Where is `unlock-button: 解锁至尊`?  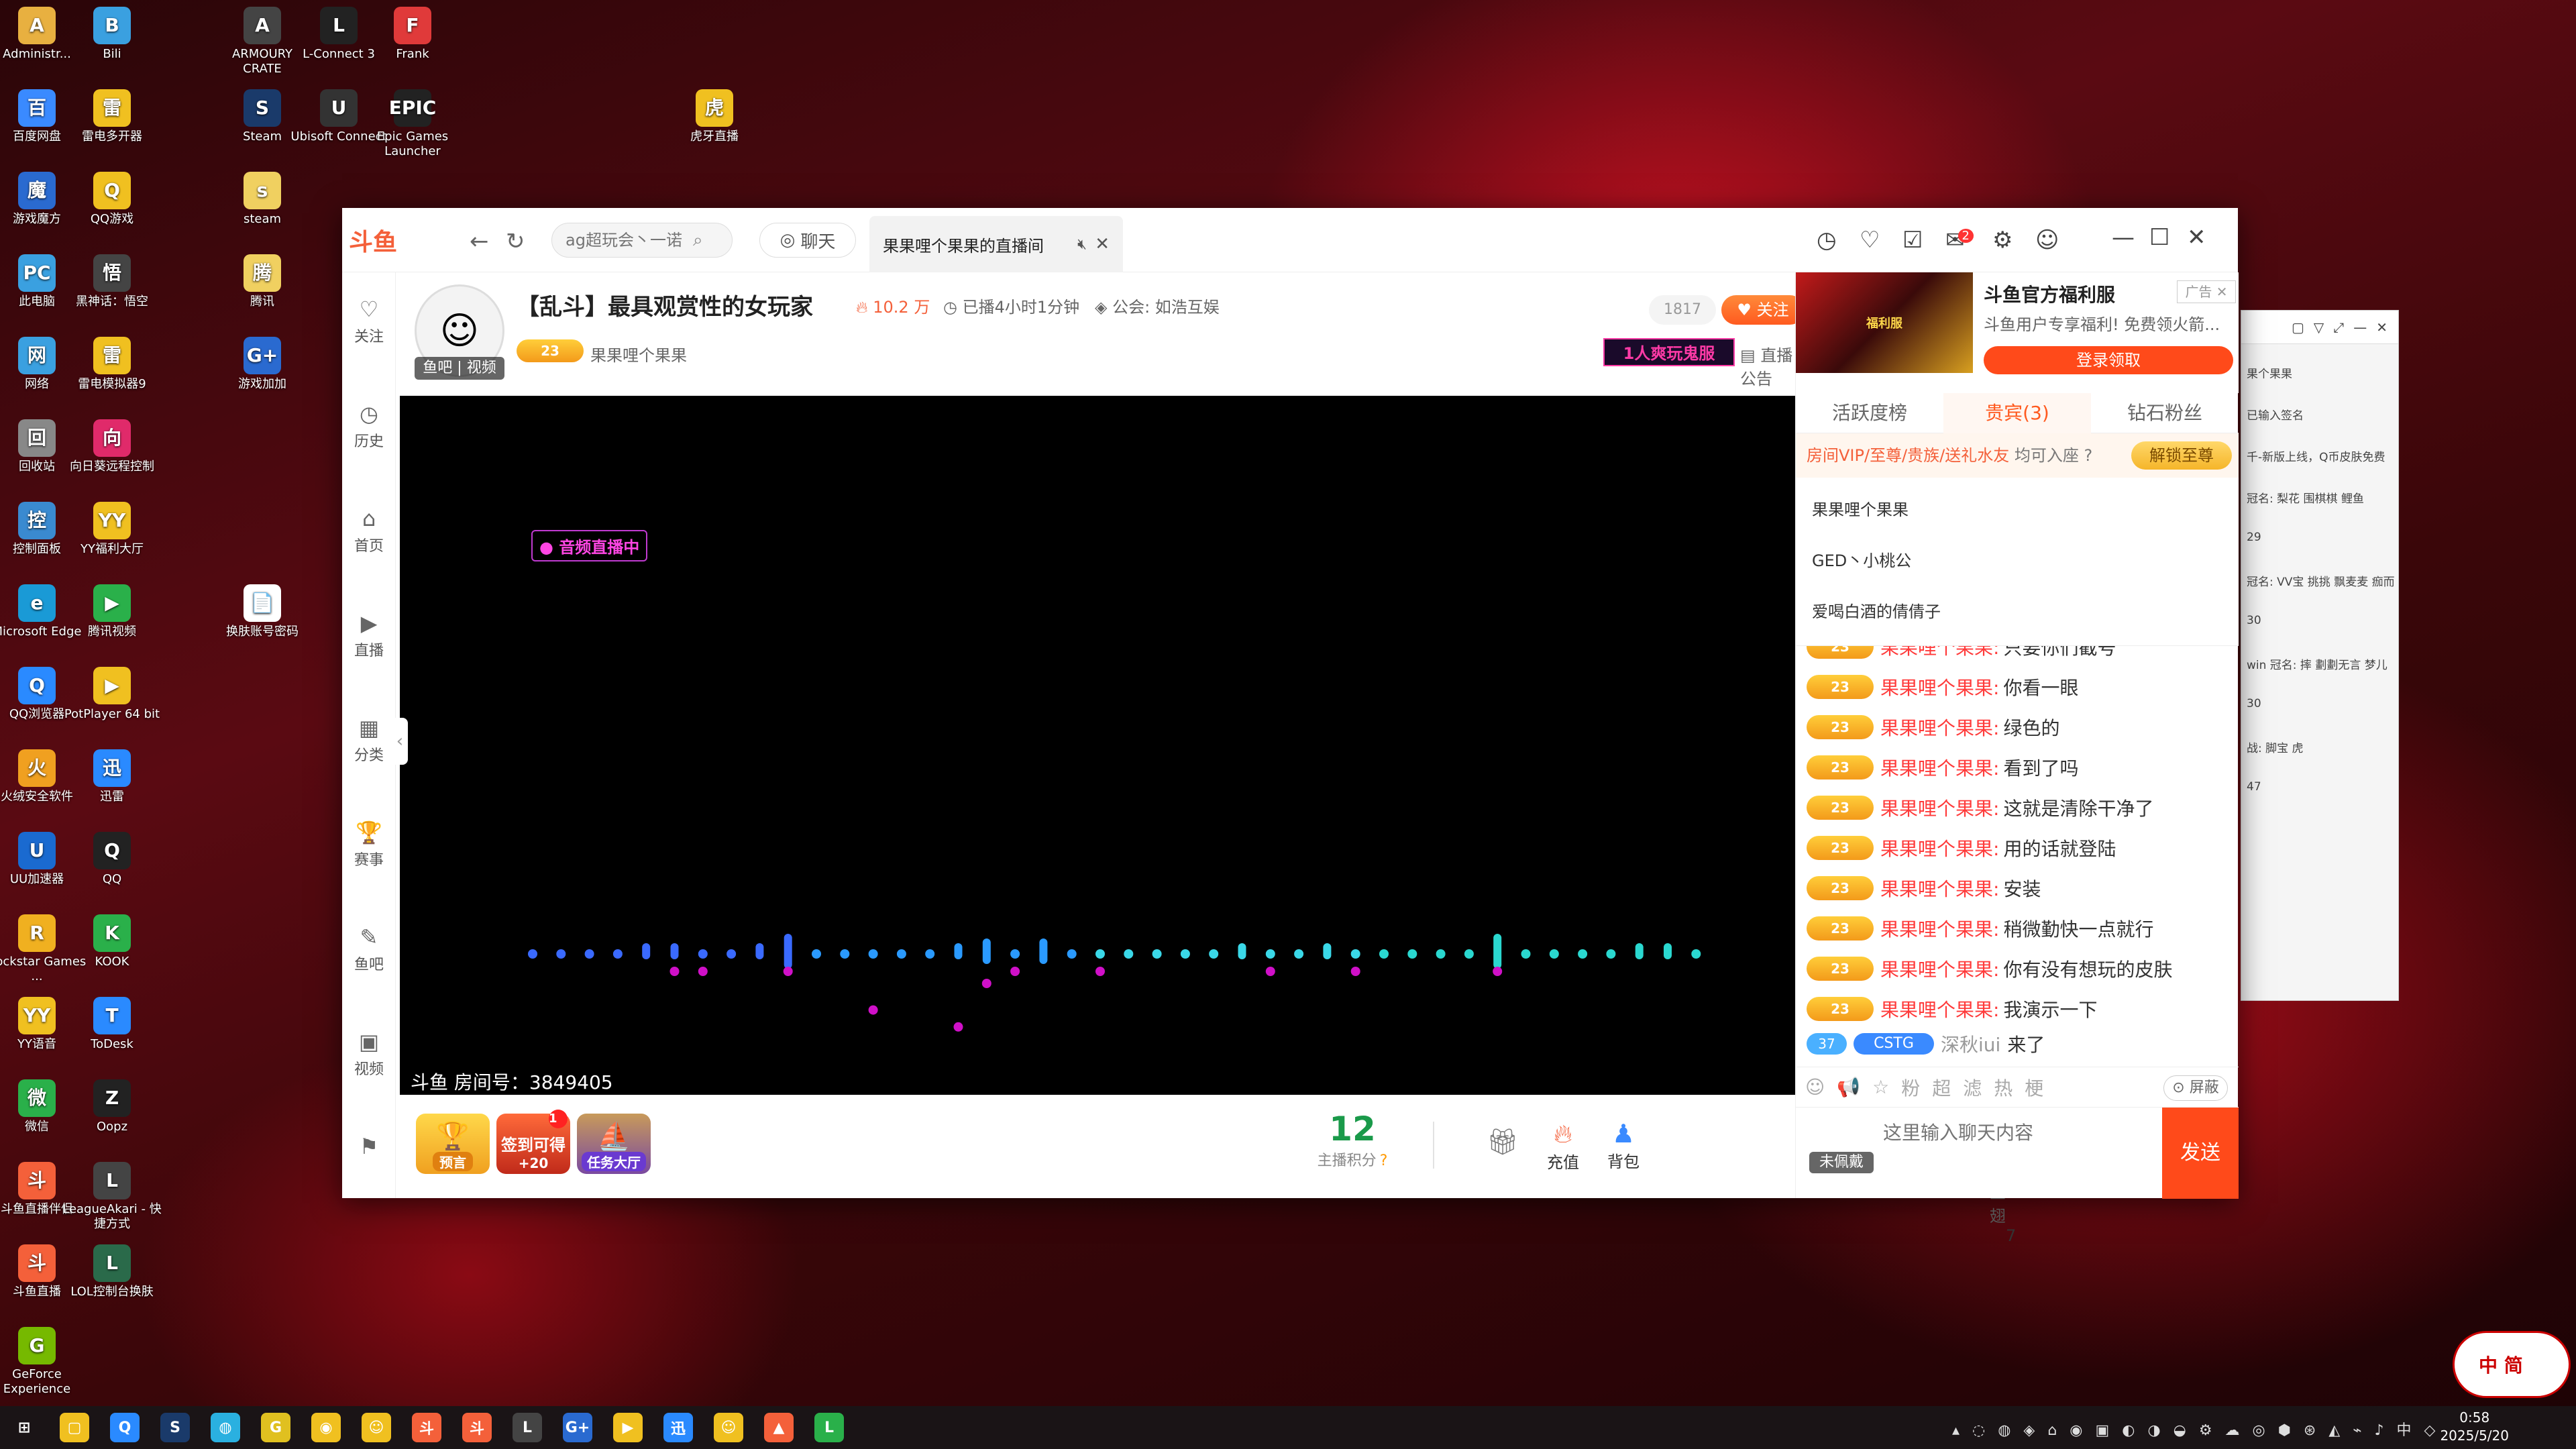 unlock-button: 解锁至尊 is located at coordinates (2181, 455).